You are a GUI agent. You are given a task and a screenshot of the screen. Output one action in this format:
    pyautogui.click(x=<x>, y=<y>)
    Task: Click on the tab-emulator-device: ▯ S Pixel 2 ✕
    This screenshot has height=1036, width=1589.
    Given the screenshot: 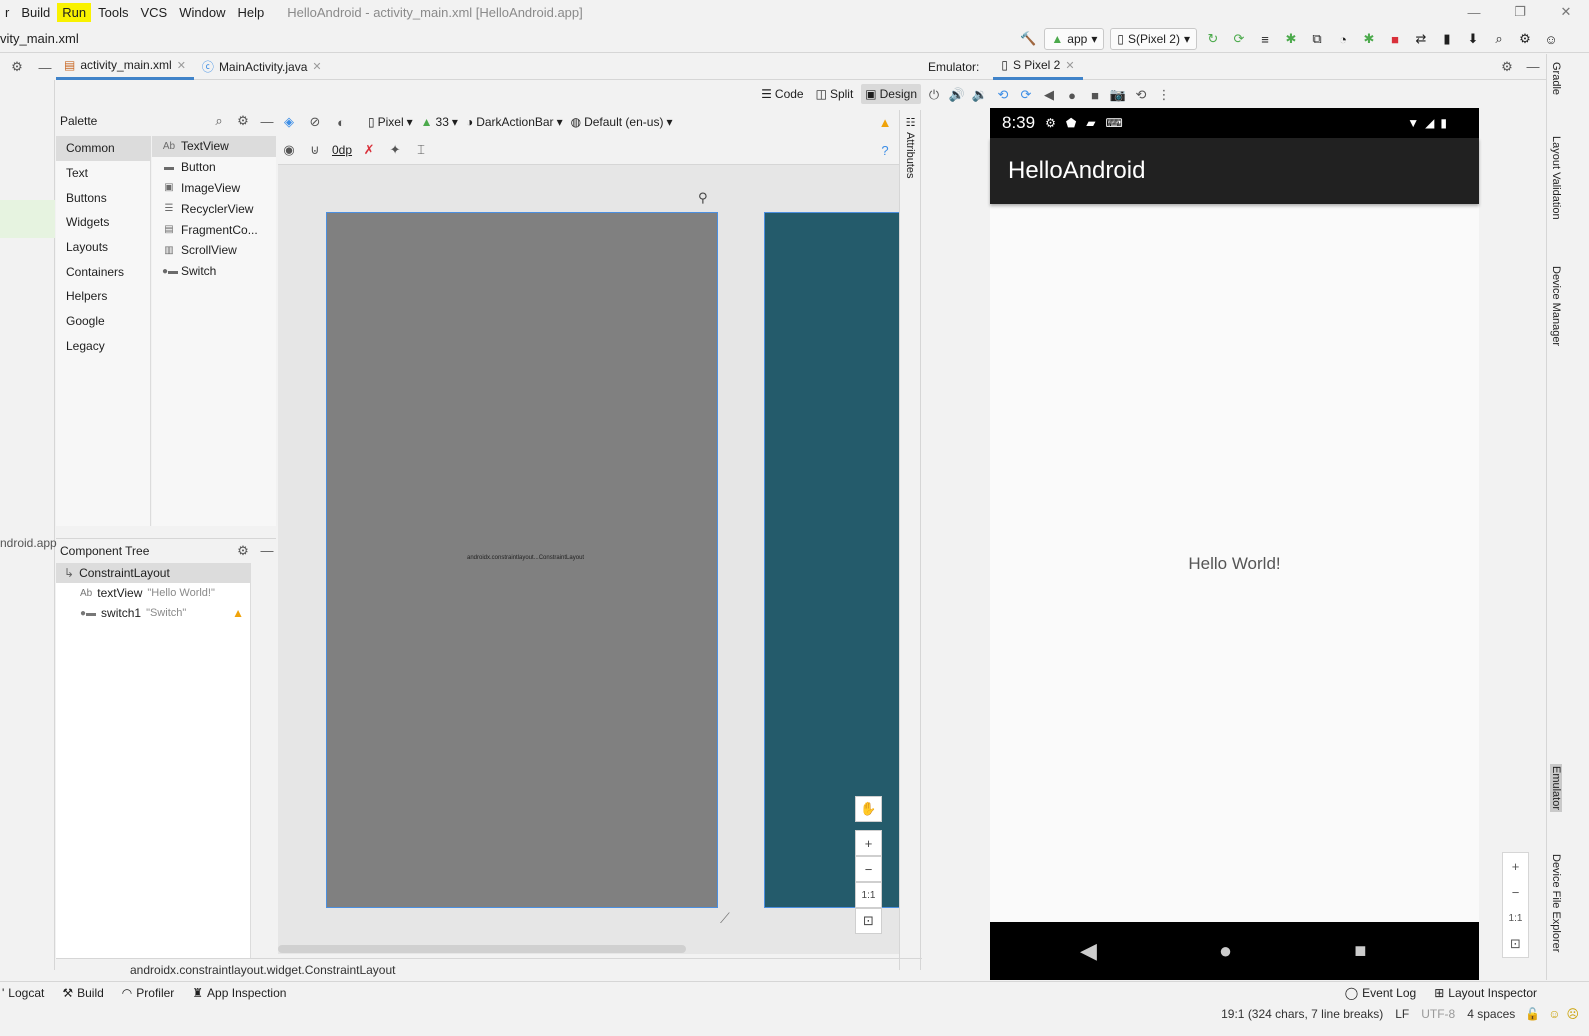 What is the action you would take?
    pyautogui.click(x=1038, y=67)
    